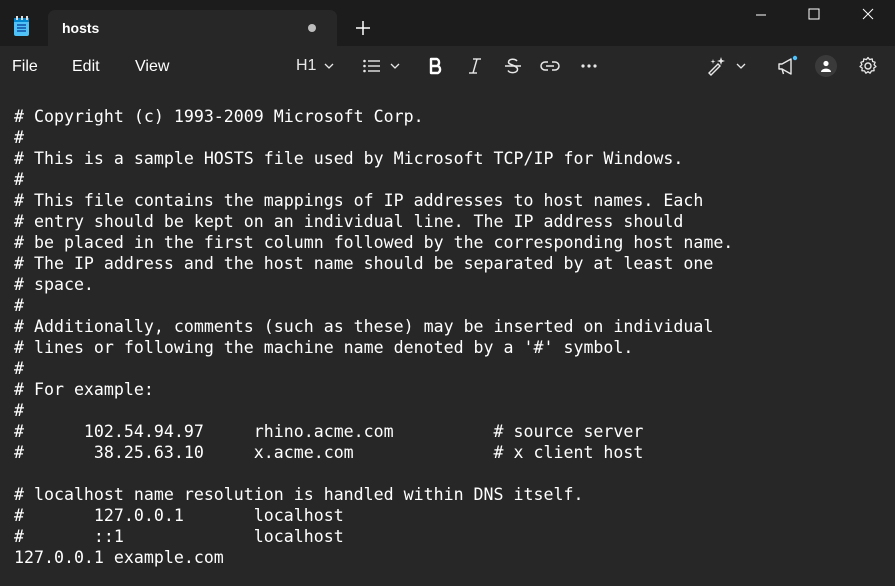 The height and width of the screenshot is (586, 895). Describe the element at coordinates (716, 66) in the screenshot. I see `copilot-icon` at that location.